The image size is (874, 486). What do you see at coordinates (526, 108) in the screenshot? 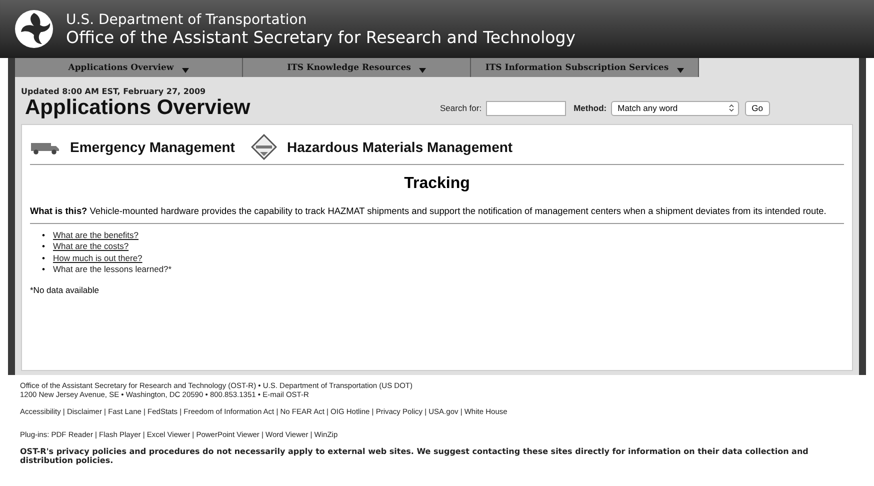
I see `search-field` at bounding box center [526, 108].